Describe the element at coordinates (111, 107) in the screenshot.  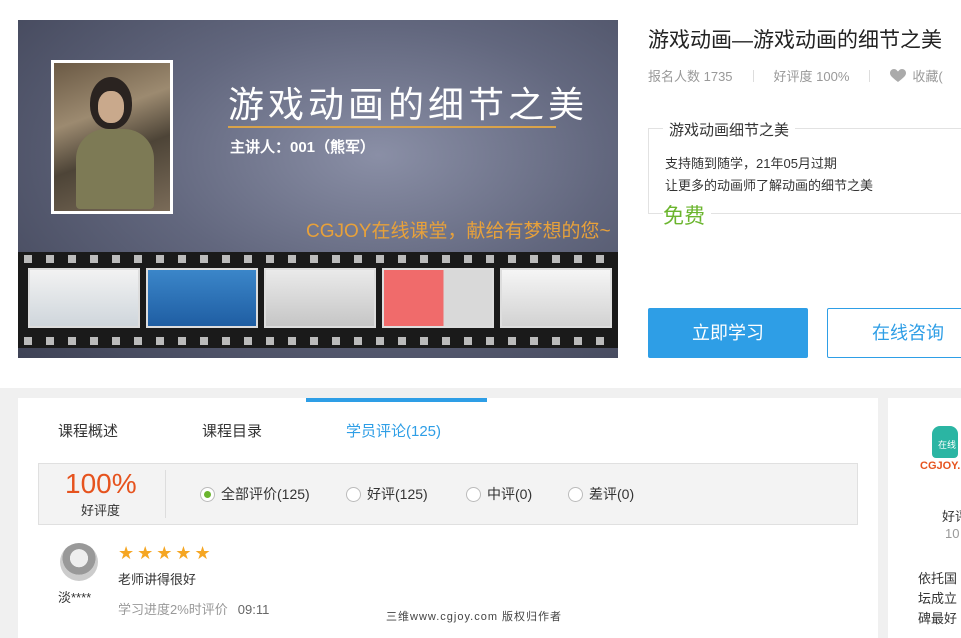
I see `photo-face` at that location.